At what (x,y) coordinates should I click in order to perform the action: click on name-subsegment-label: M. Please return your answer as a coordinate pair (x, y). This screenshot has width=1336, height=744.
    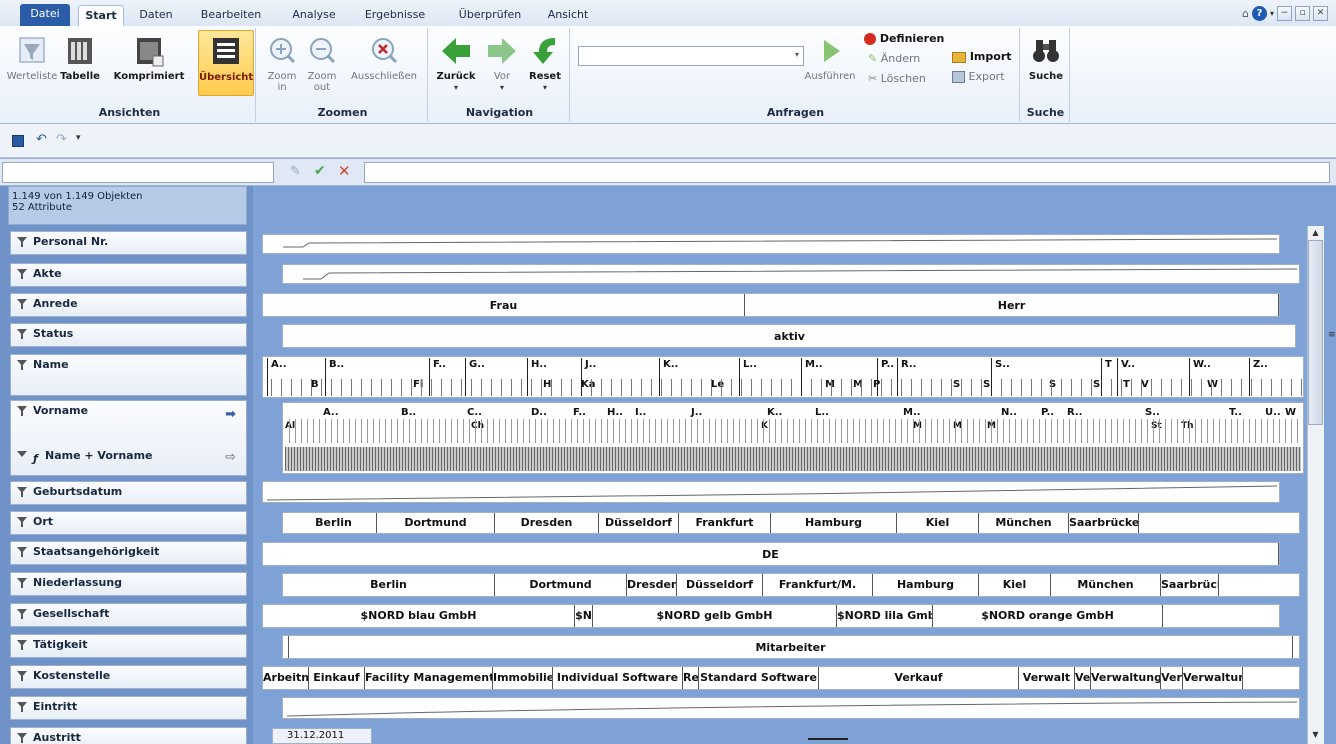
    Looking at the image, I should click on (830, 384).